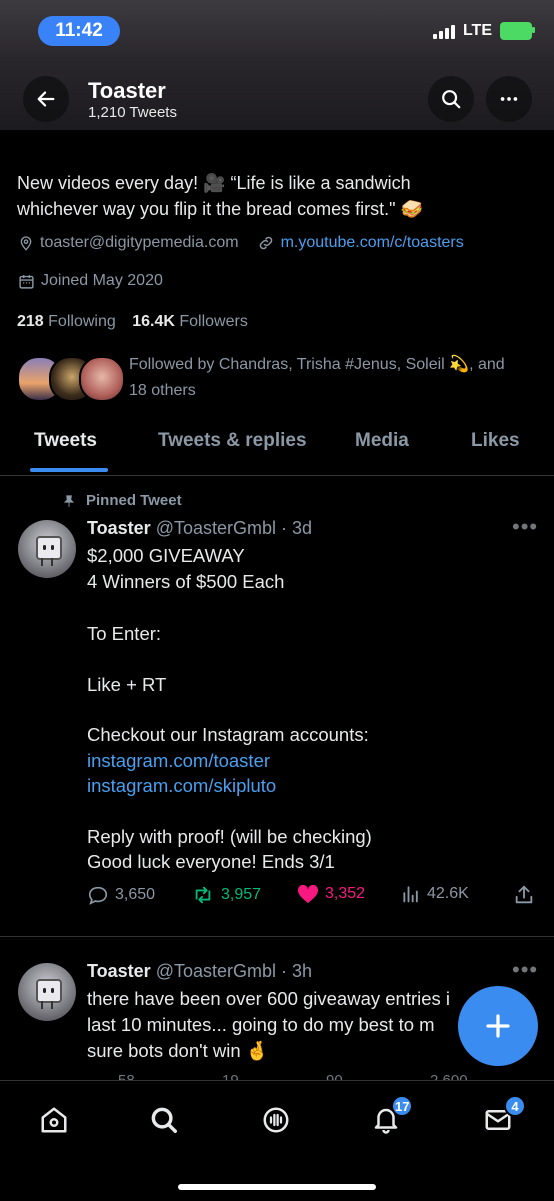 The image size is (554, 1201). What do you see at coordinates (186, 581) in the screenshot?
I see `tweet-text-line: 4 Winners of $500 Each` at bounding box center [186, 581].